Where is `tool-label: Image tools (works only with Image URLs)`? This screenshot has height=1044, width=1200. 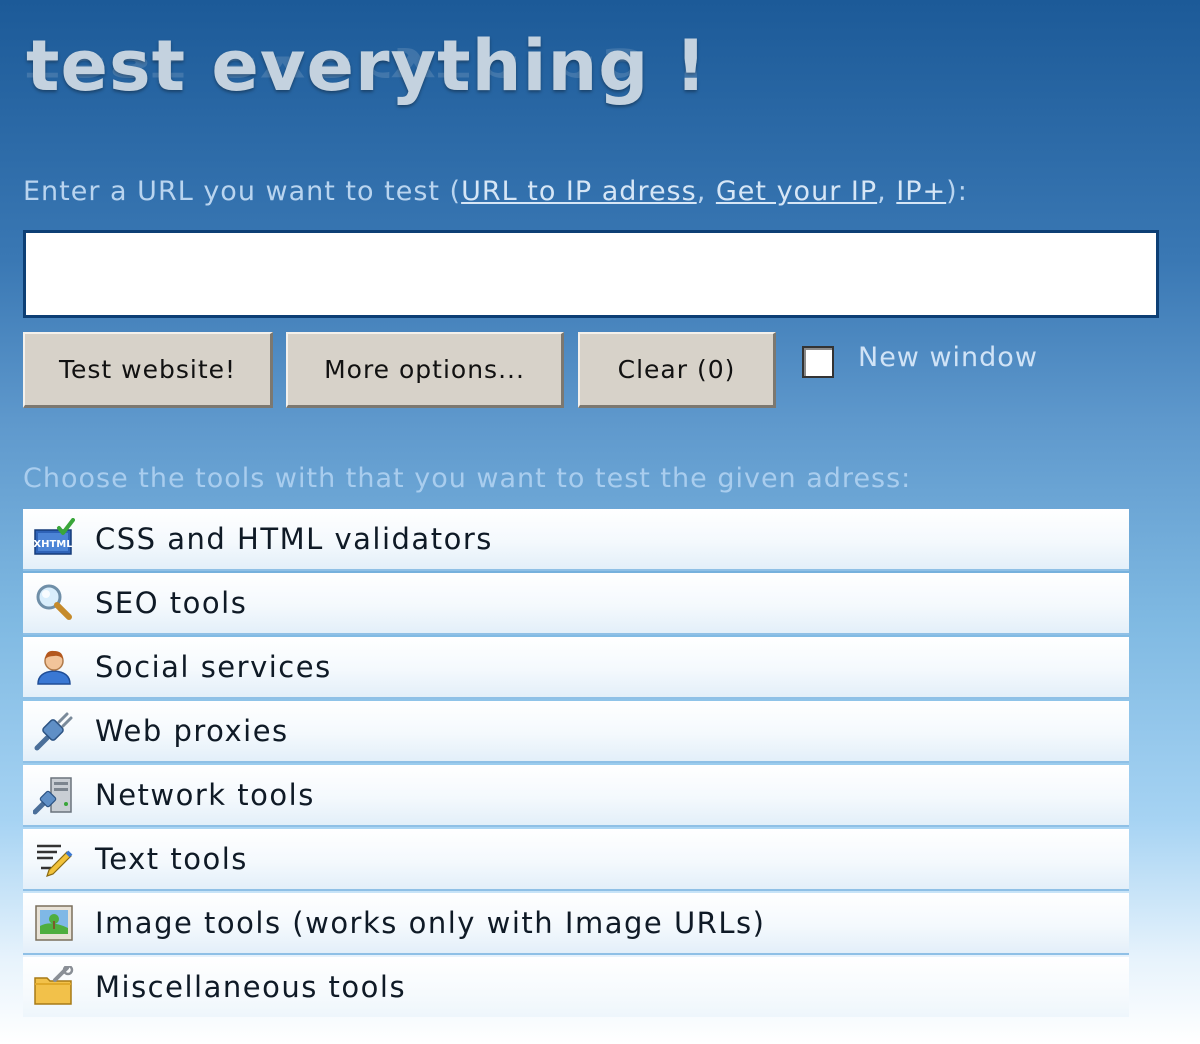
tool-label: Image tools (works only with Image URLs) is located at coordinates (430, 923).